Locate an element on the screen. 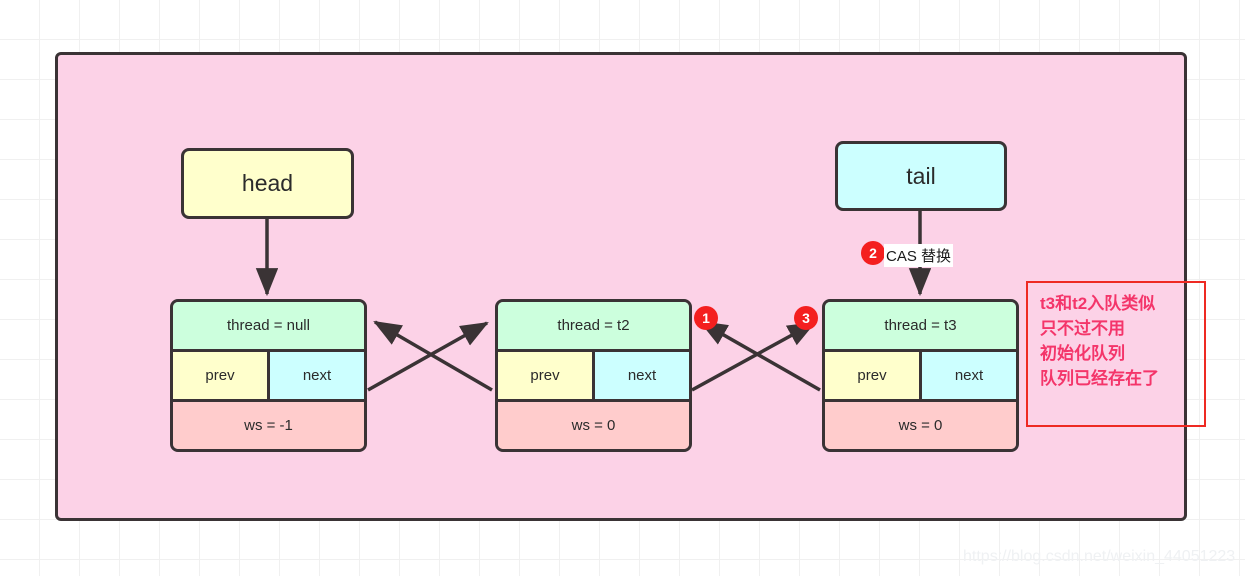 This screenshot has width=1245, height=576. step-badge-3: 3 is located at coordinates (806, 318).